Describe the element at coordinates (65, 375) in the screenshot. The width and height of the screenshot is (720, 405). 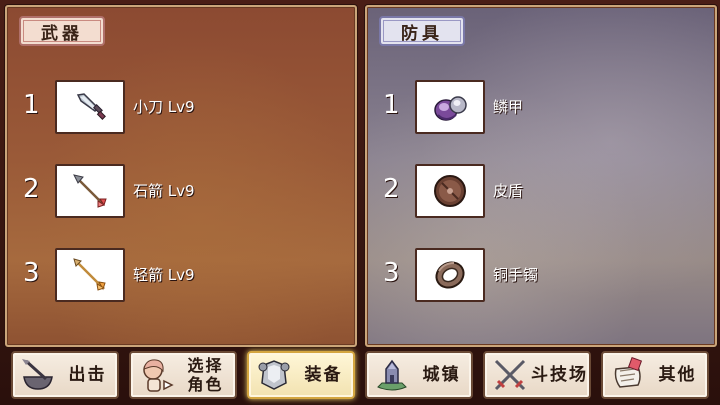
I see `sortie-button: 出击` at that location.